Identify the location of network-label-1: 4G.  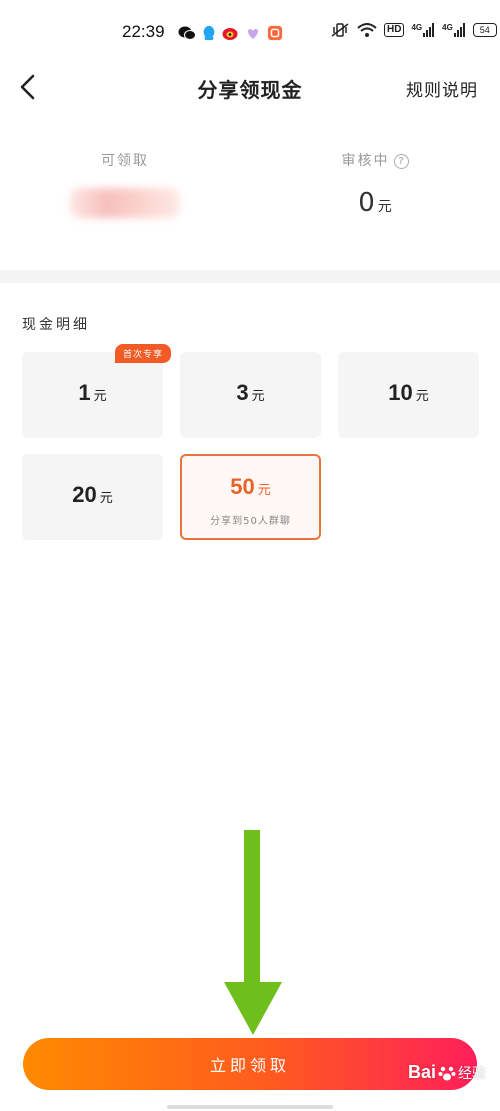
(417, 27).